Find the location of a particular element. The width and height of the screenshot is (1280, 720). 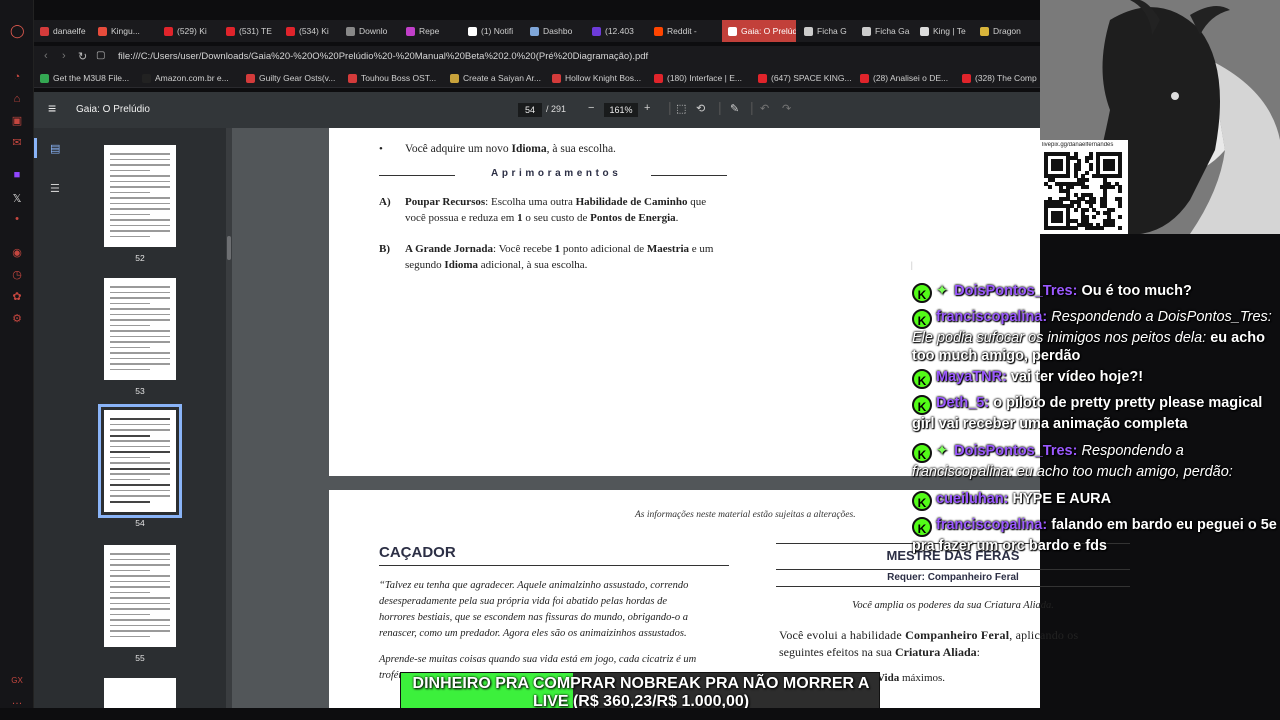

thumbnail-page-number: 55 is located at coordinates (140, 658).